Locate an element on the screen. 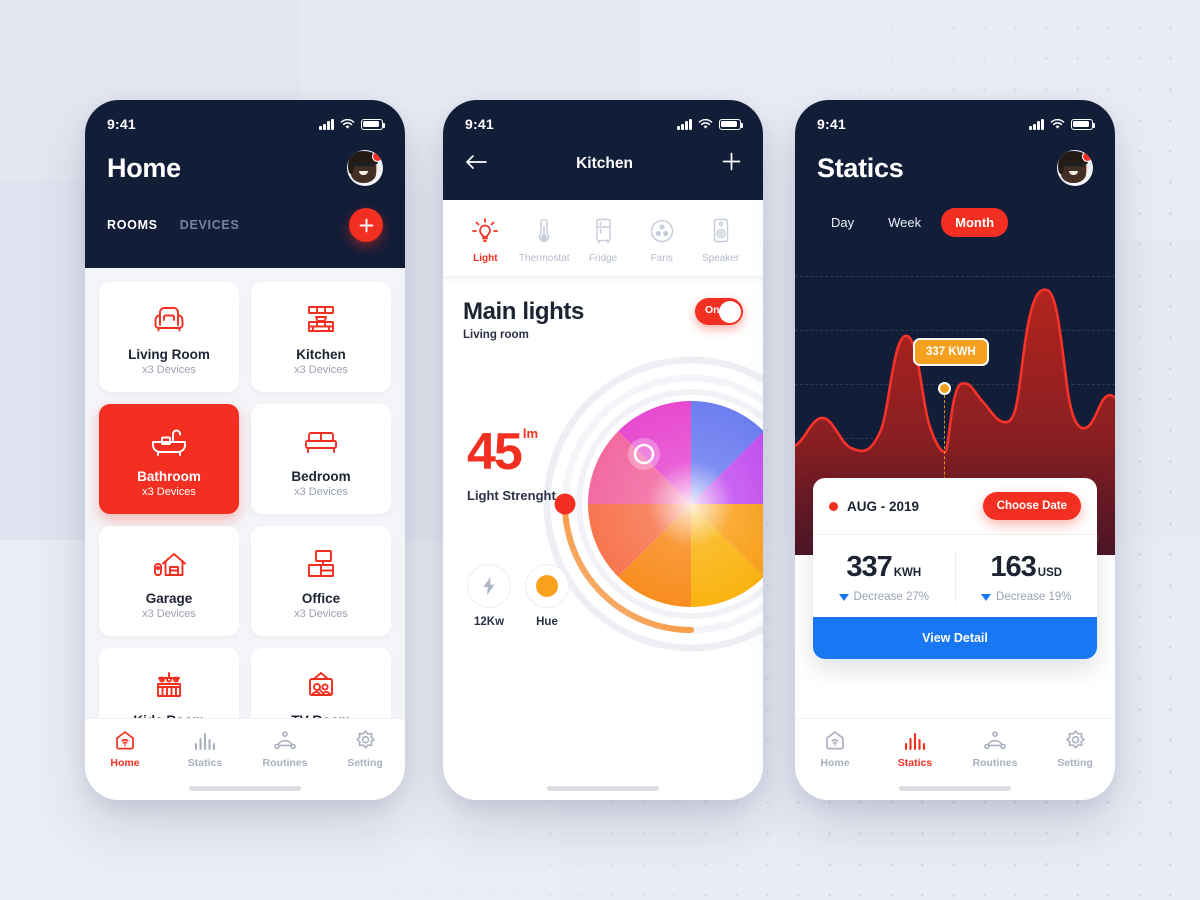  device-type-tabs: Light Thermostat Fridge Fans Speaker is located at coordinates (603, 238).